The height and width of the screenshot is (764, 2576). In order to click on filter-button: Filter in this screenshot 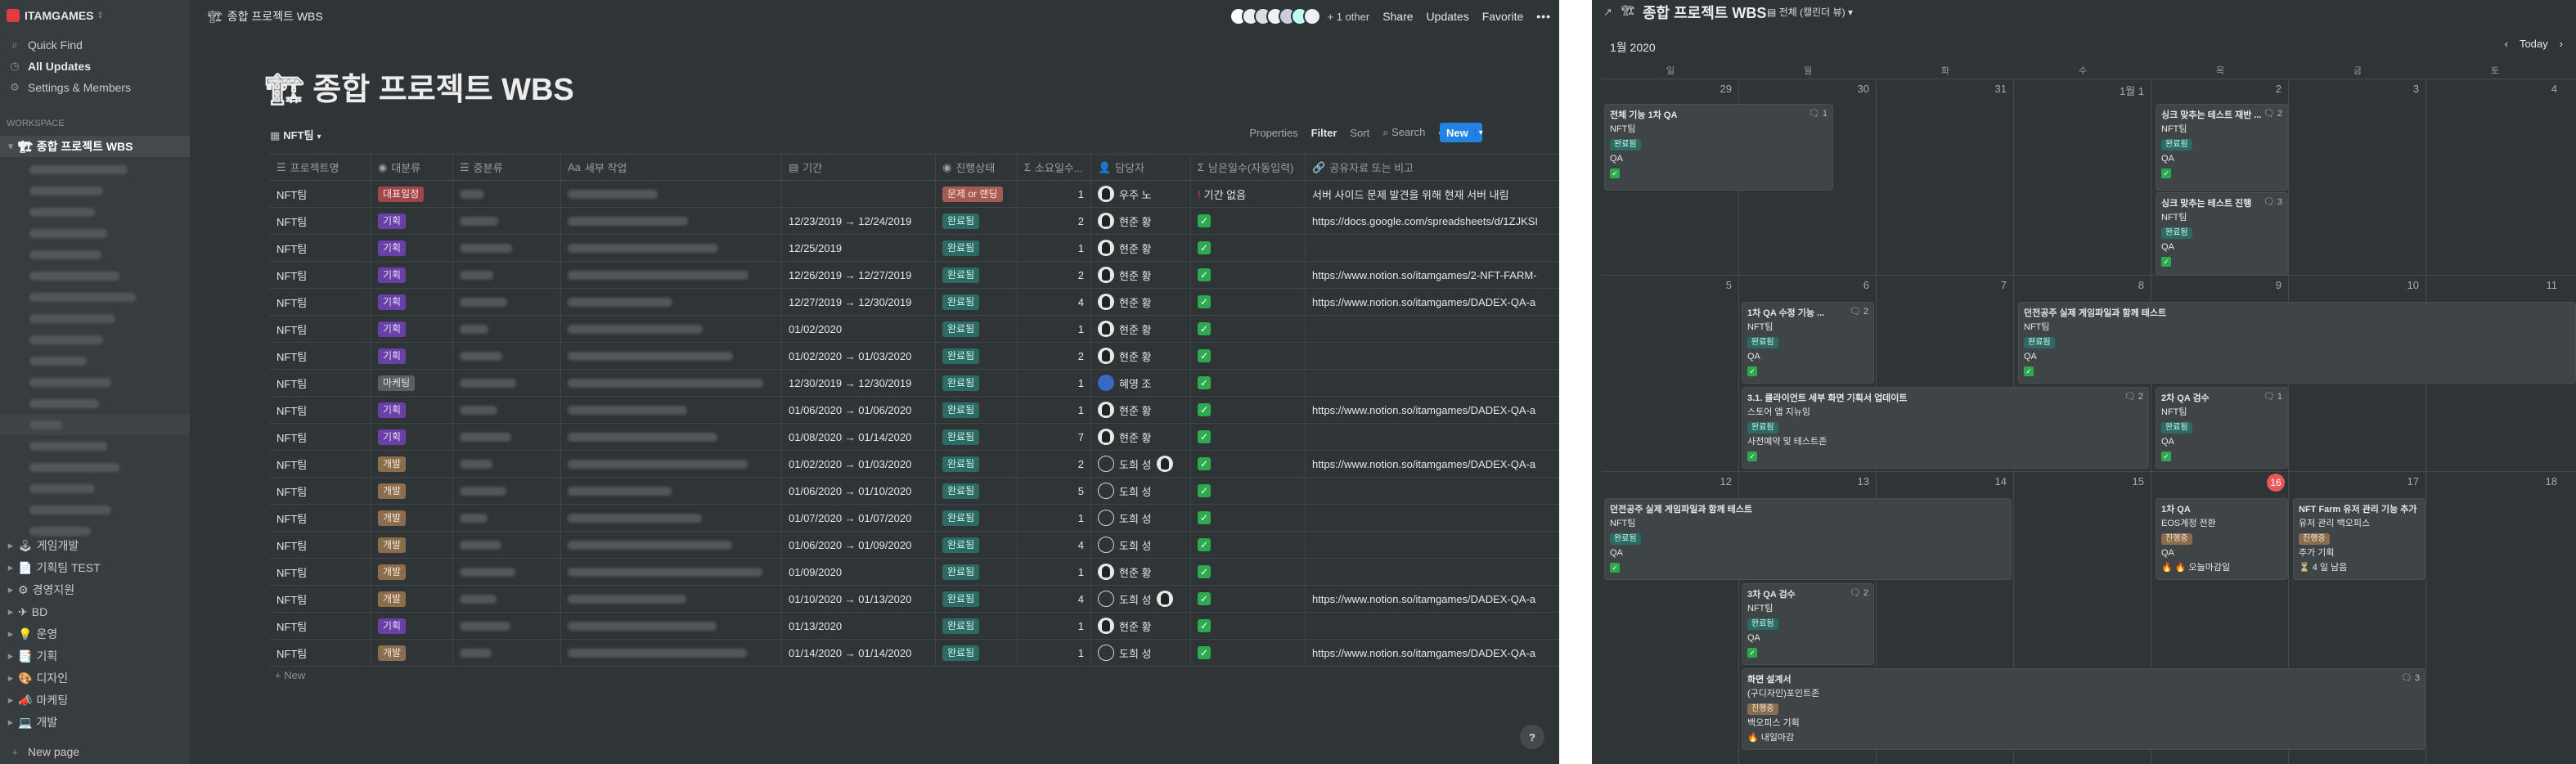, I will do `click(1324, 133)`.